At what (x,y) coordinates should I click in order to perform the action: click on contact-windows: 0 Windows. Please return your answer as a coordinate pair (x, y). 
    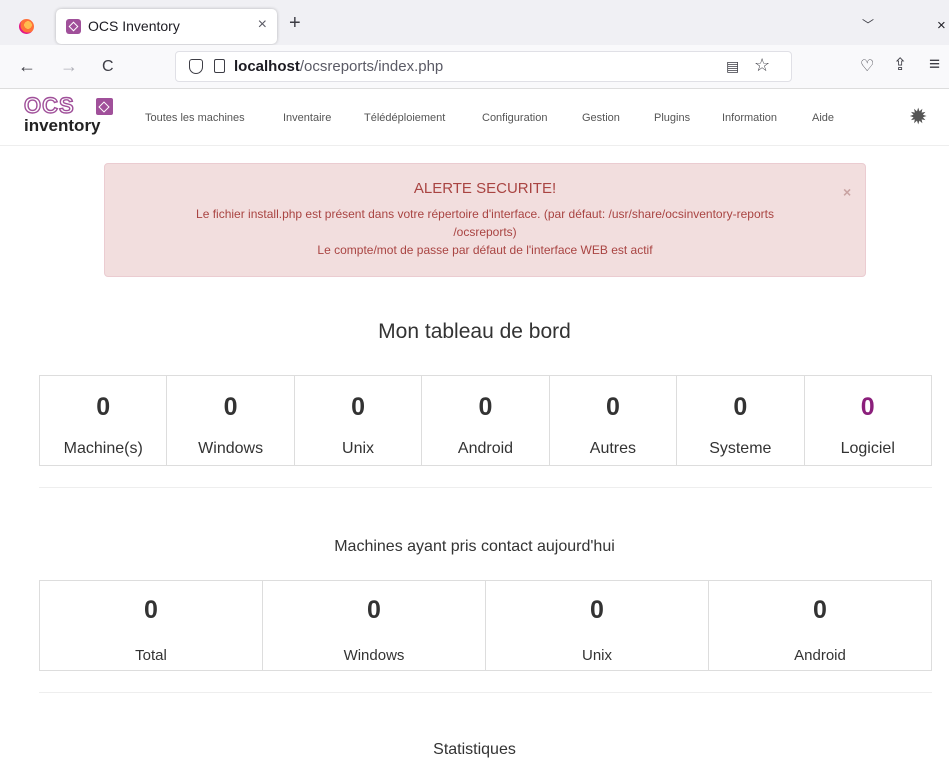
    Looking at the image, I should click on (374, 625).